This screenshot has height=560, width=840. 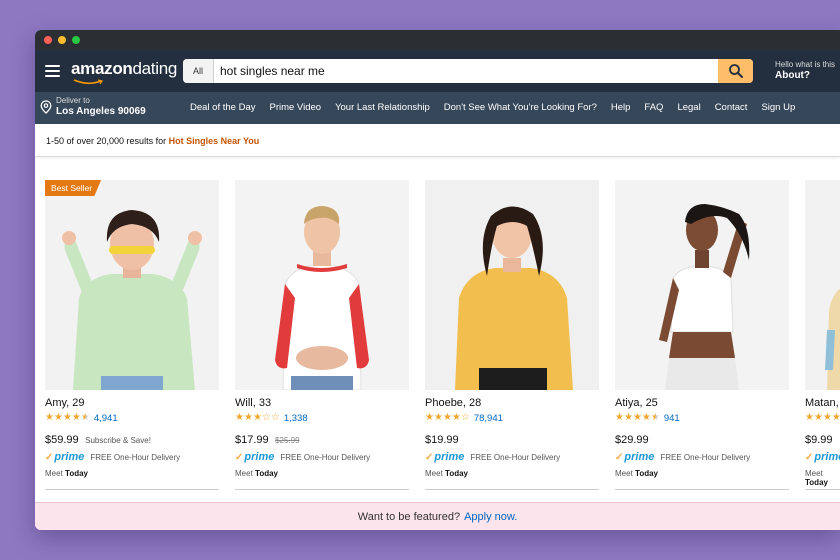 I want to click on price-row: $29.99, so click(x=702, y=439).